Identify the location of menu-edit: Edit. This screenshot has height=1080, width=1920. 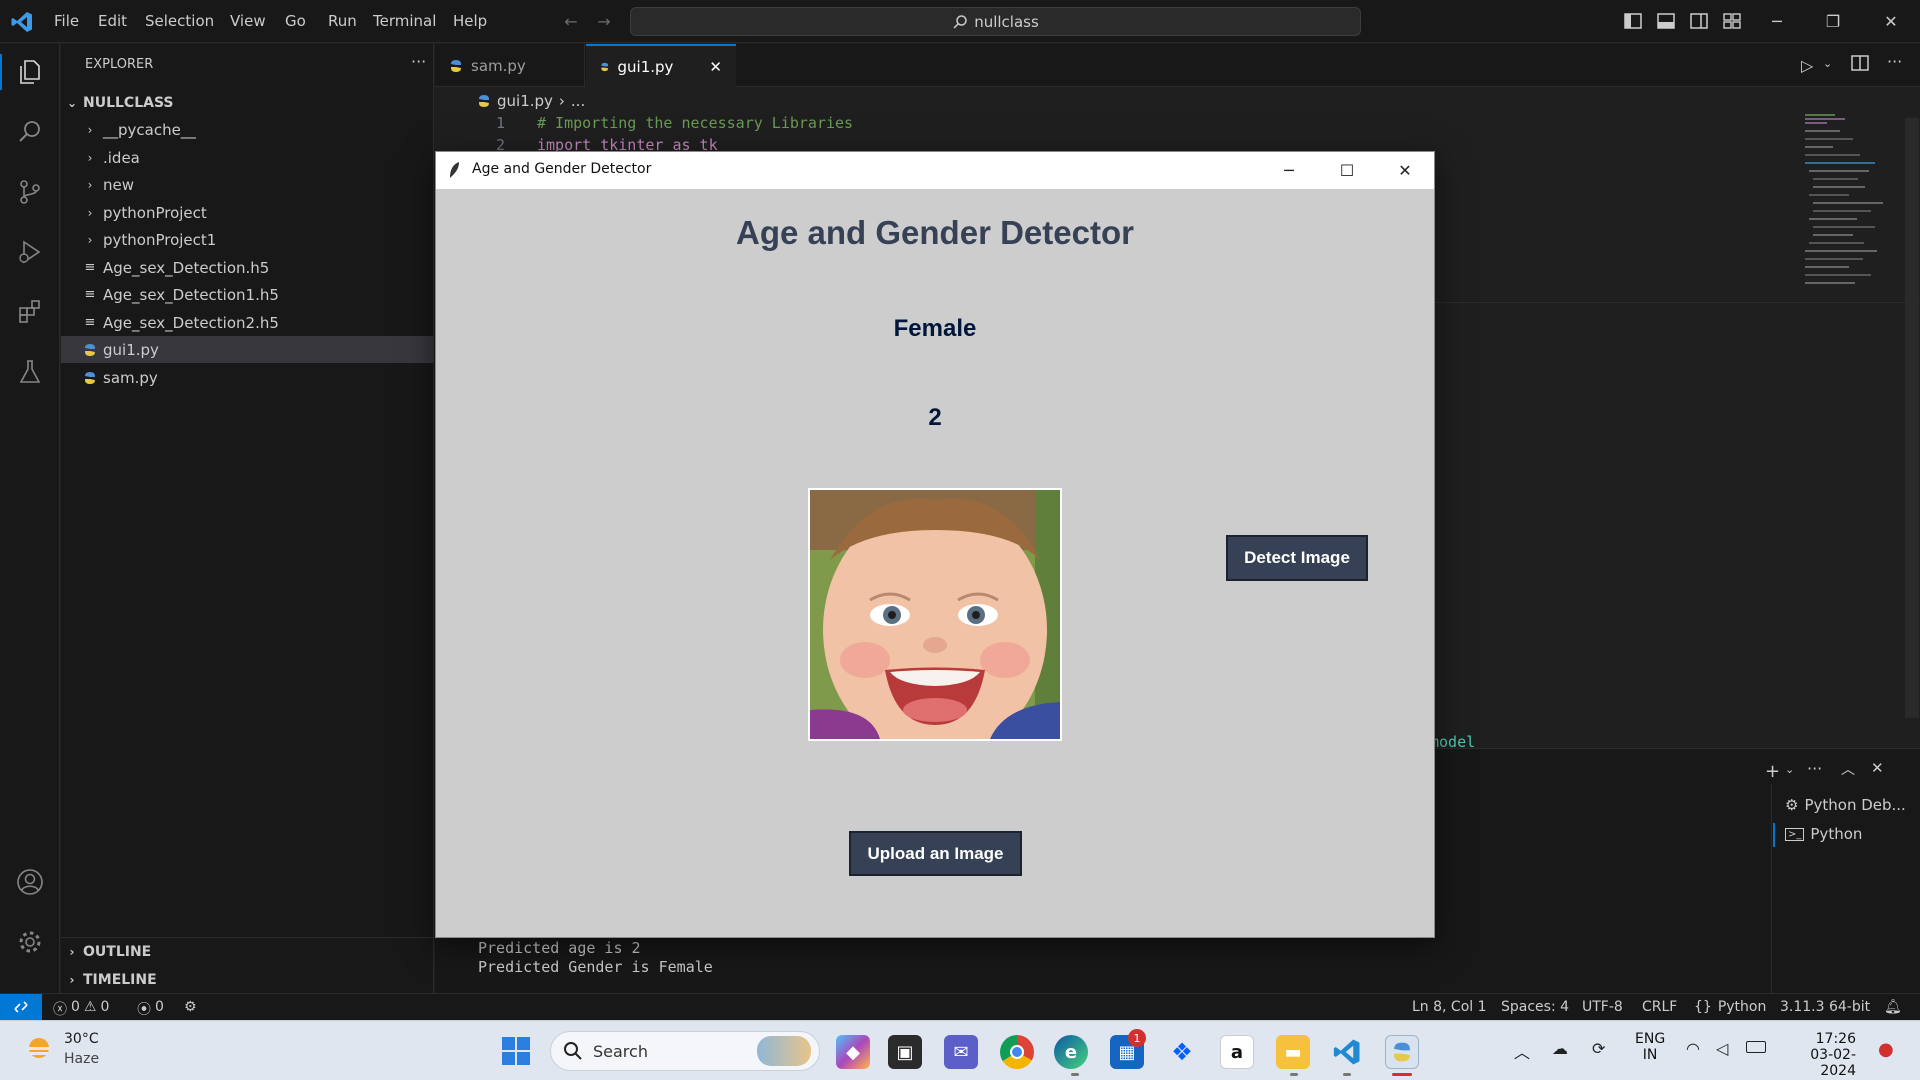
(112, 21).